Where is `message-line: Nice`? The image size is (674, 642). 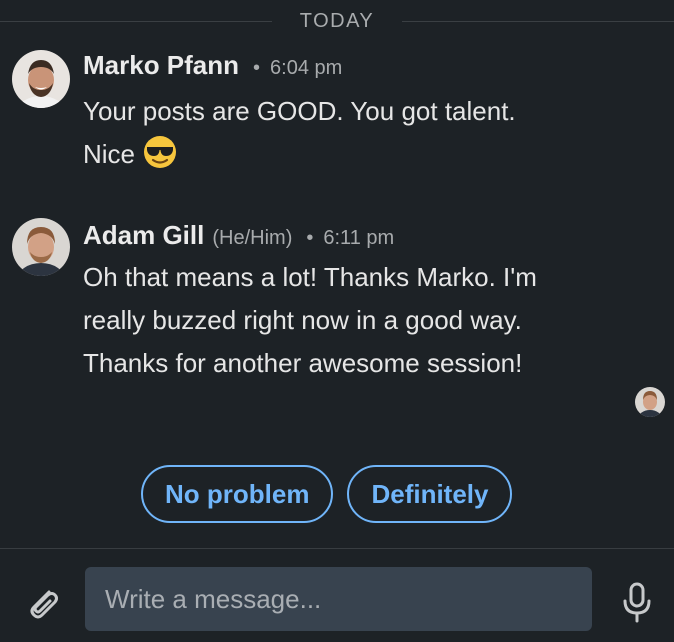
message-line: Nice is located at coordinates (109, 154).